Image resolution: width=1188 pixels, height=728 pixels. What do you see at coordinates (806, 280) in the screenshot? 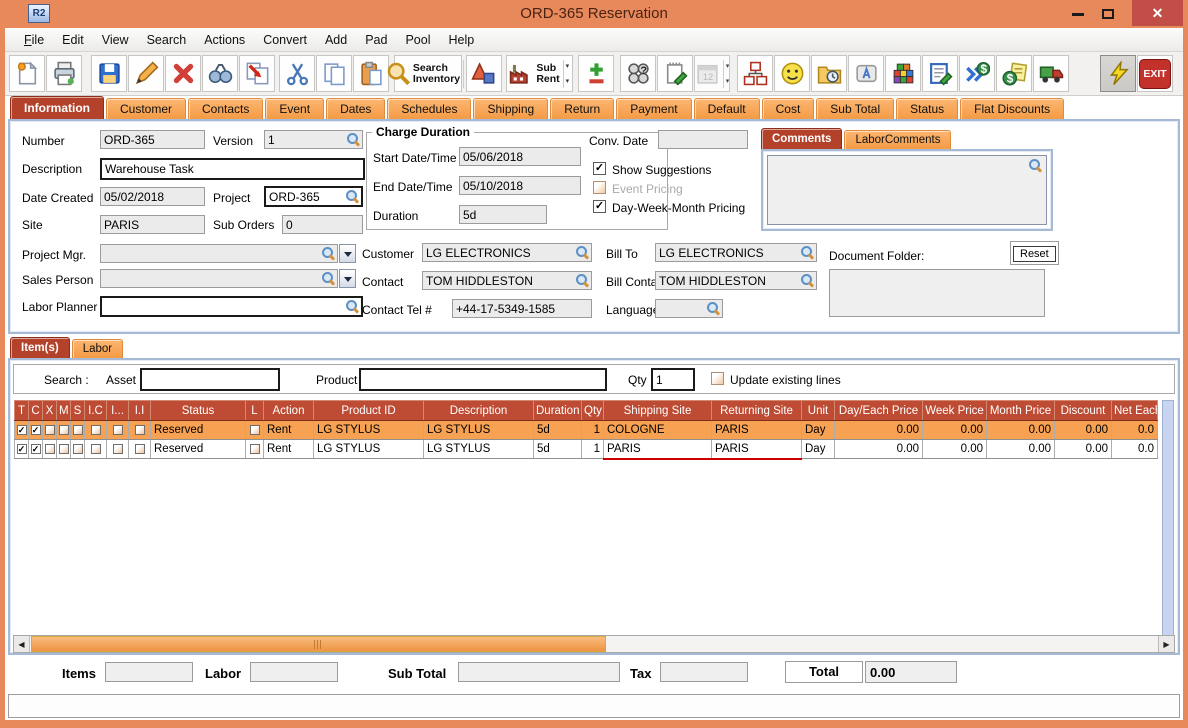
I see `bill-contact-lookup-icon` at bounding box center [806, 280].